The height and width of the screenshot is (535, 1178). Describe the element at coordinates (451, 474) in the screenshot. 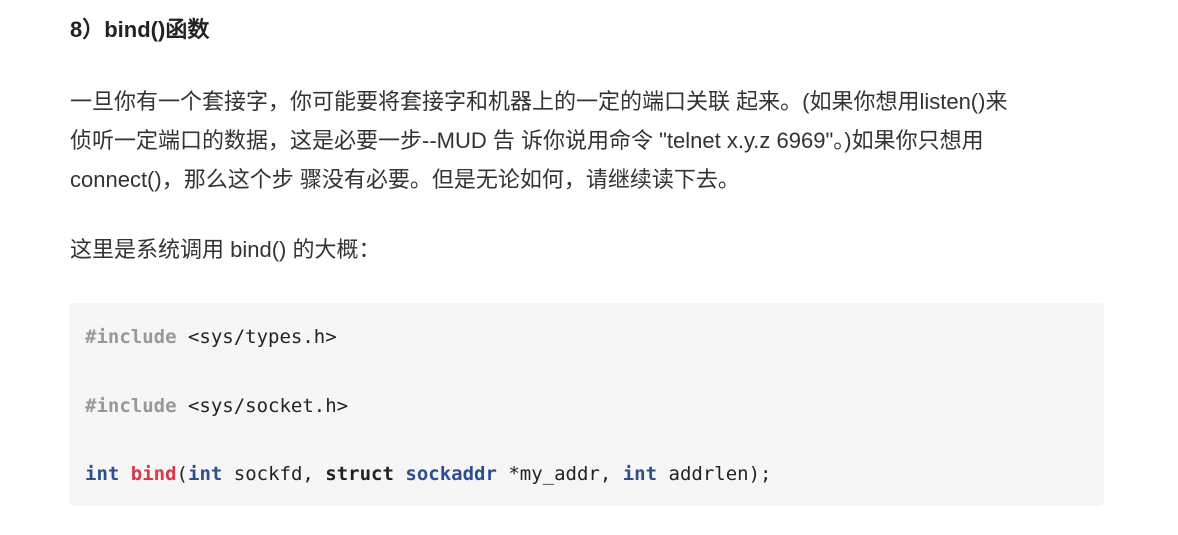

I see `param-type: sockaddr` at that location.